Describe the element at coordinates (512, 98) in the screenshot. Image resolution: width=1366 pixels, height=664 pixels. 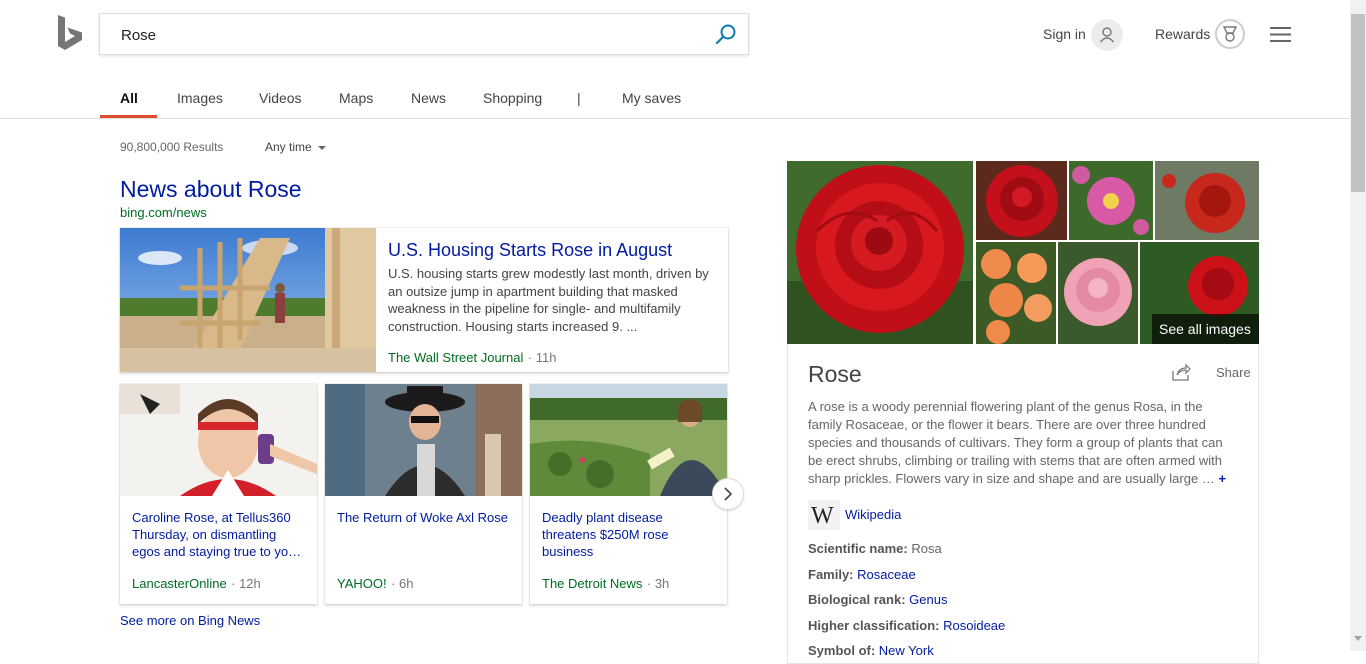
I see `tab-shopping: Shopping` at that location.